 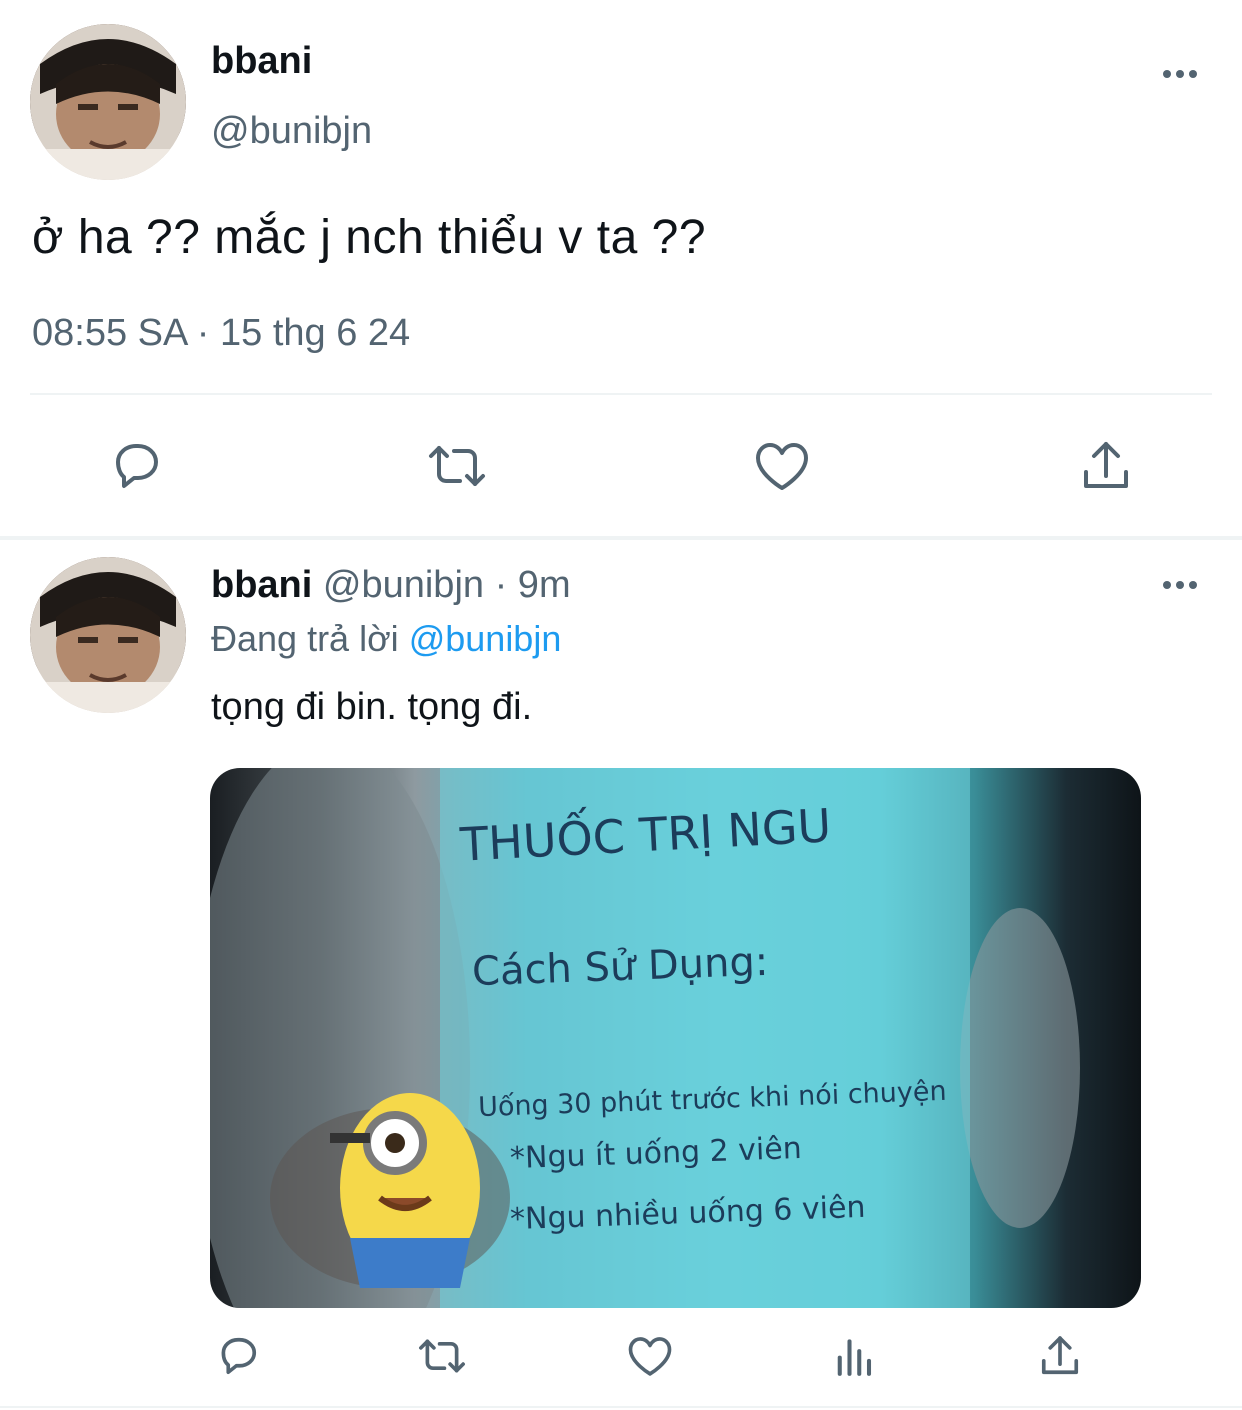 What do you see at coordinates (238, 1356) in the screenshot?
I see `reply-reply-icon` at bounding box center [238, 1356].